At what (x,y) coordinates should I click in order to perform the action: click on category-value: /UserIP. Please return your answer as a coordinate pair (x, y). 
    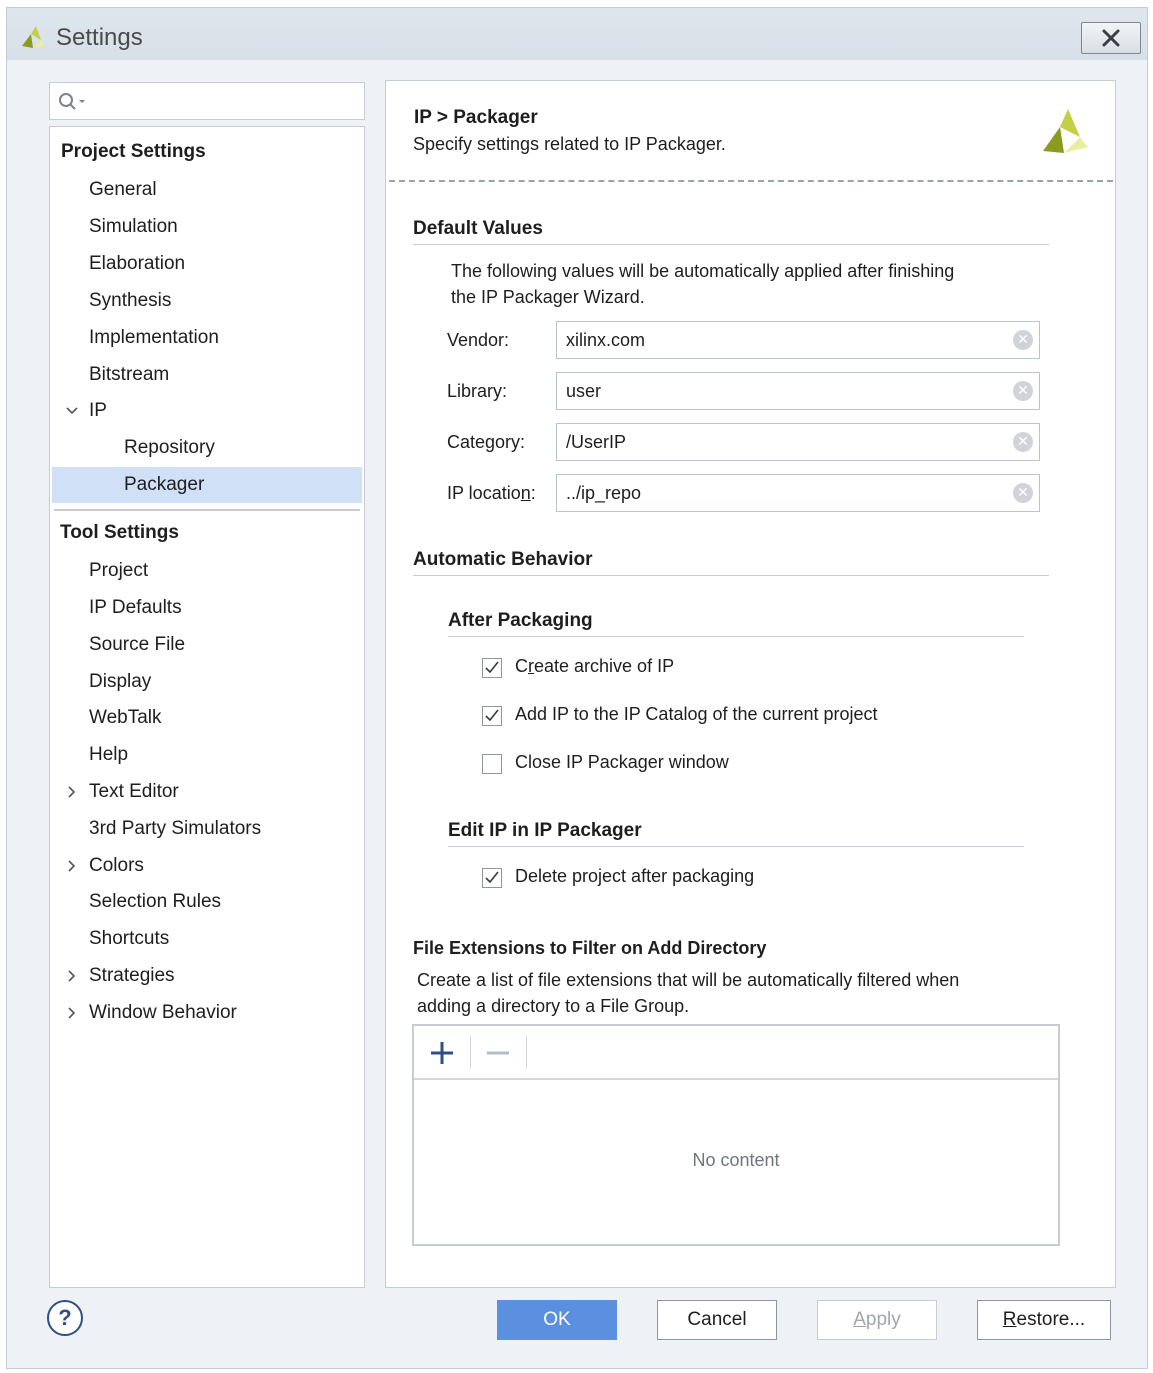
    Looking at the image, I should click on (596, 442).